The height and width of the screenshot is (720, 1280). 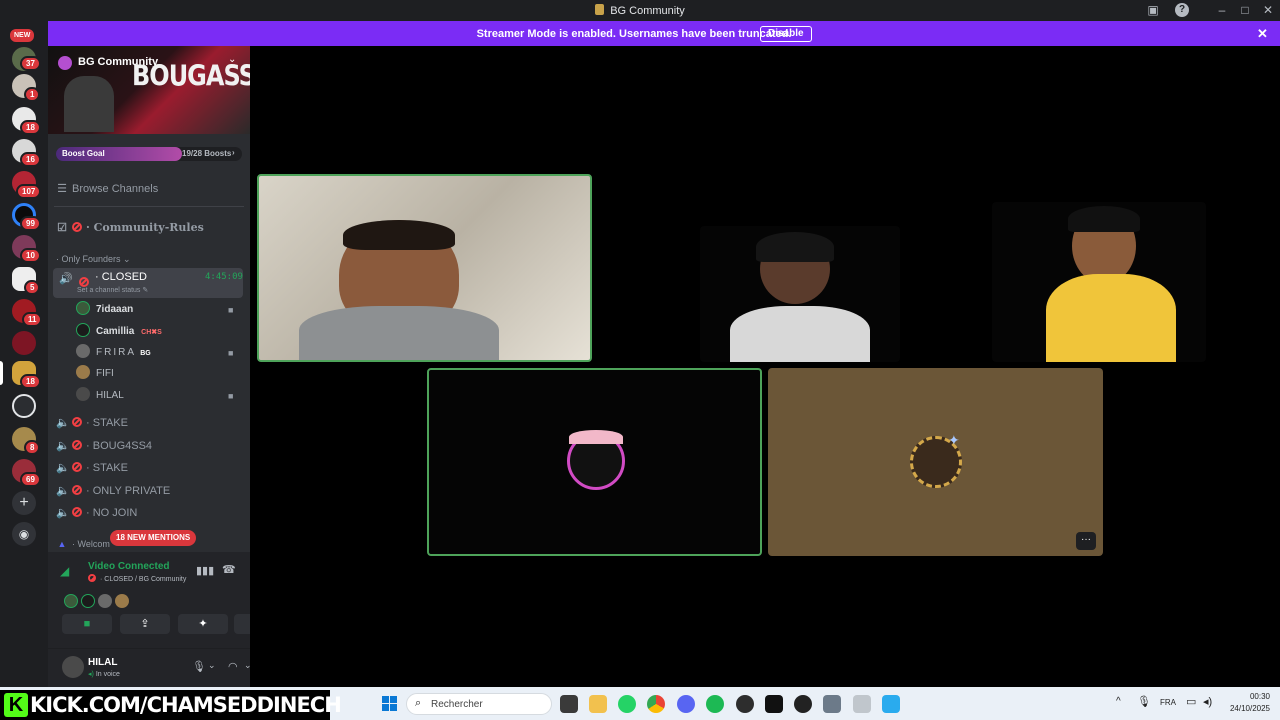 What do you see at coordinates (32, 287) in the screenshot?
I see `badge: 5` at bounding box center [32, 287].